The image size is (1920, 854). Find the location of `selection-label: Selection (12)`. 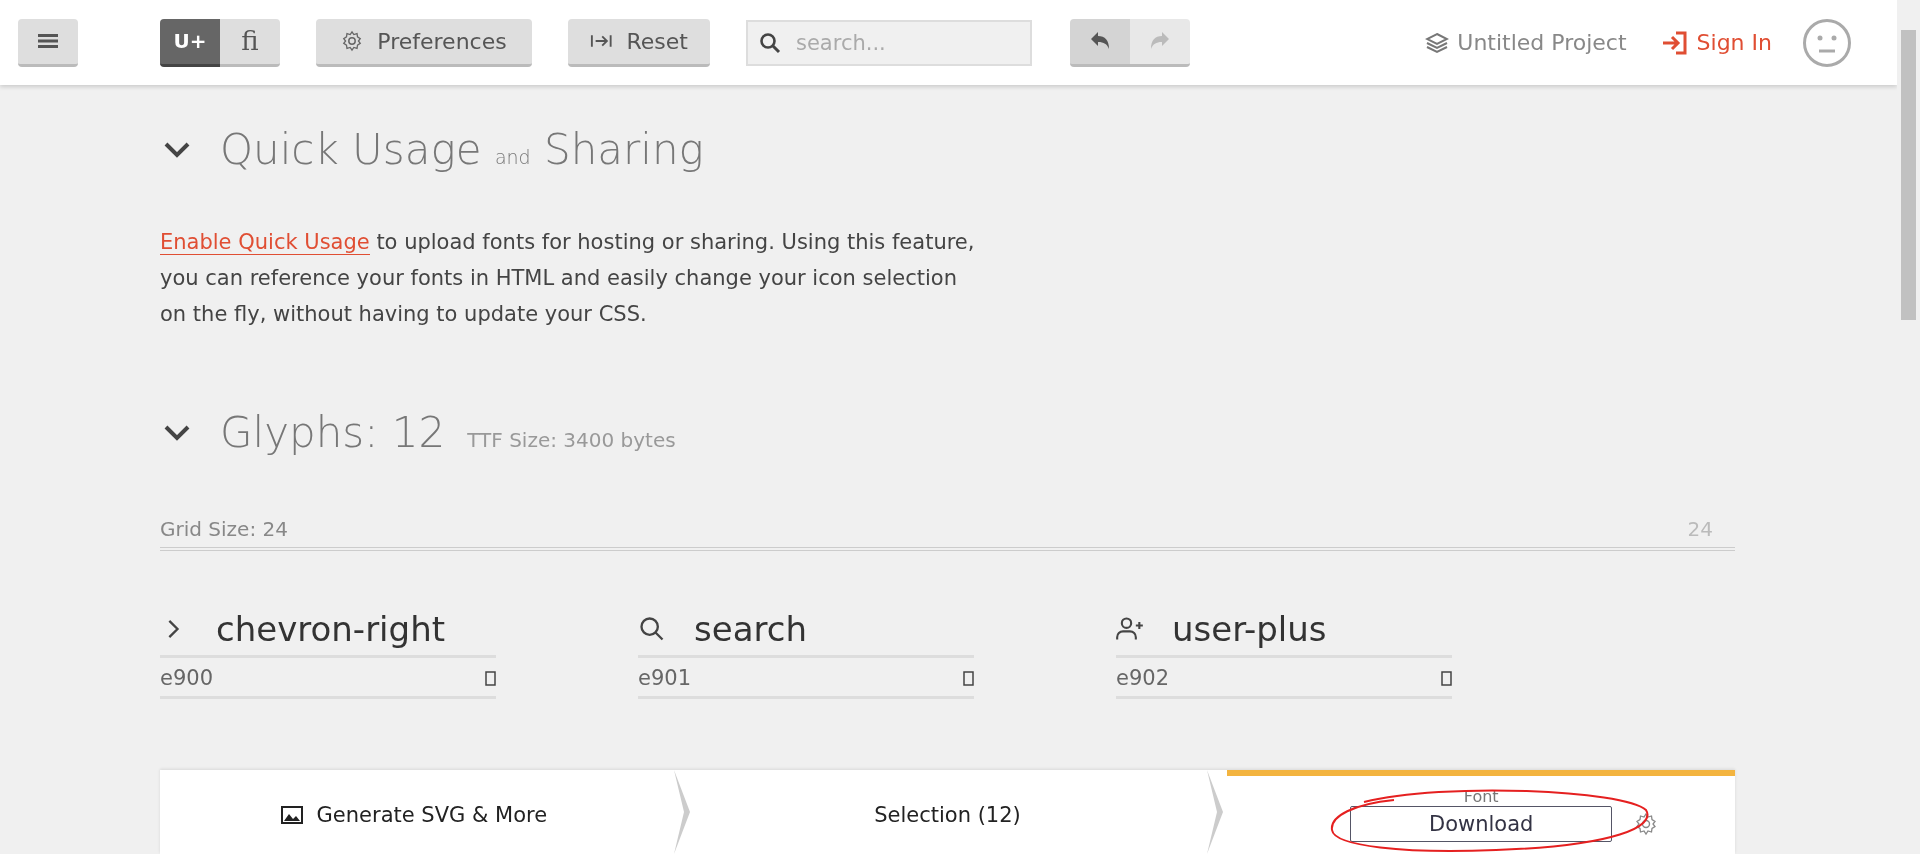

selection-label: Selection (12) is located at coordinates (947, 815).